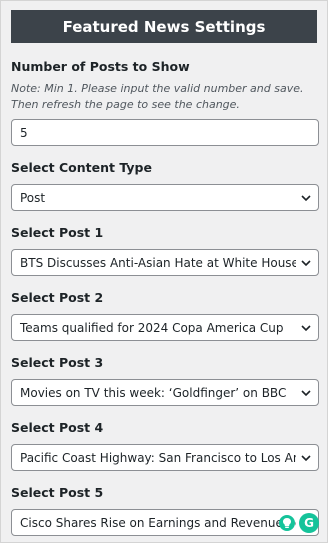 The image size is (328, 543). I want to click on grammarly-widget: G, so click(299, 523).